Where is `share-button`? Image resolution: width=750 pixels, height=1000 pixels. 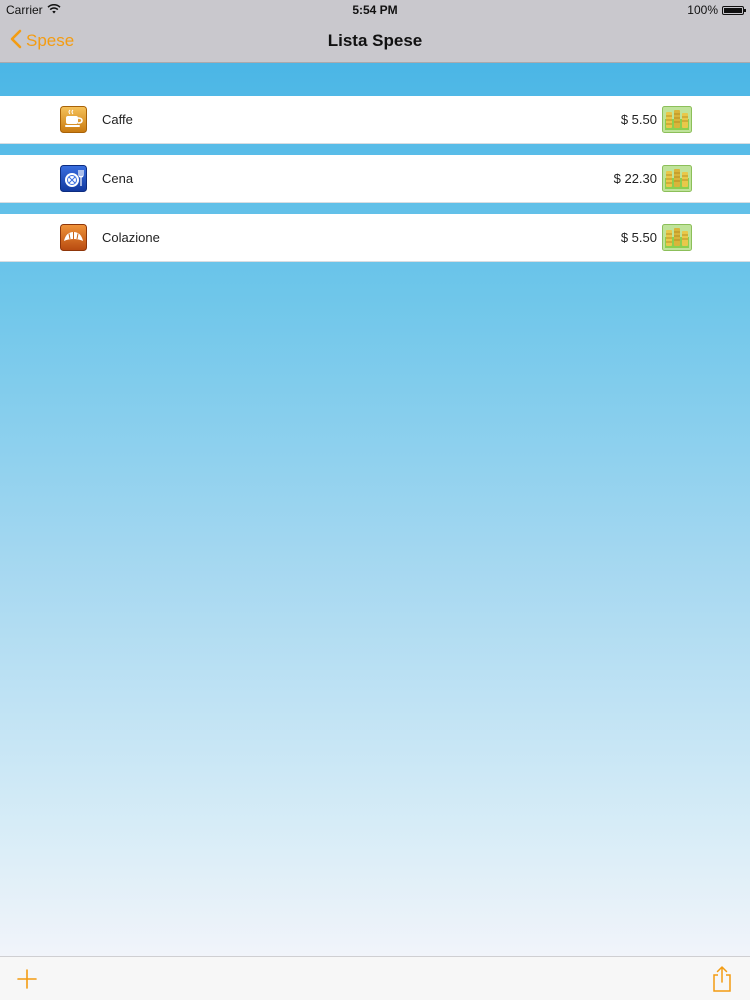
share-button is located at coordinates (722, 979).